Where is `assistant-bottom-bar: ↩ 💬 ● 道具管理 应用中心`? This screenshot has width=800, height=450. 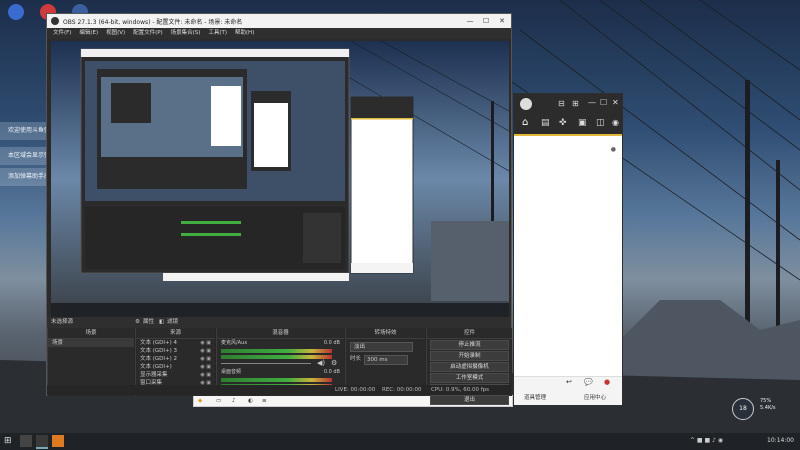
assistant-bottom-bar: ↩ 💬 ● 道具管理 应用中心 is located at coordinates (568, 390).